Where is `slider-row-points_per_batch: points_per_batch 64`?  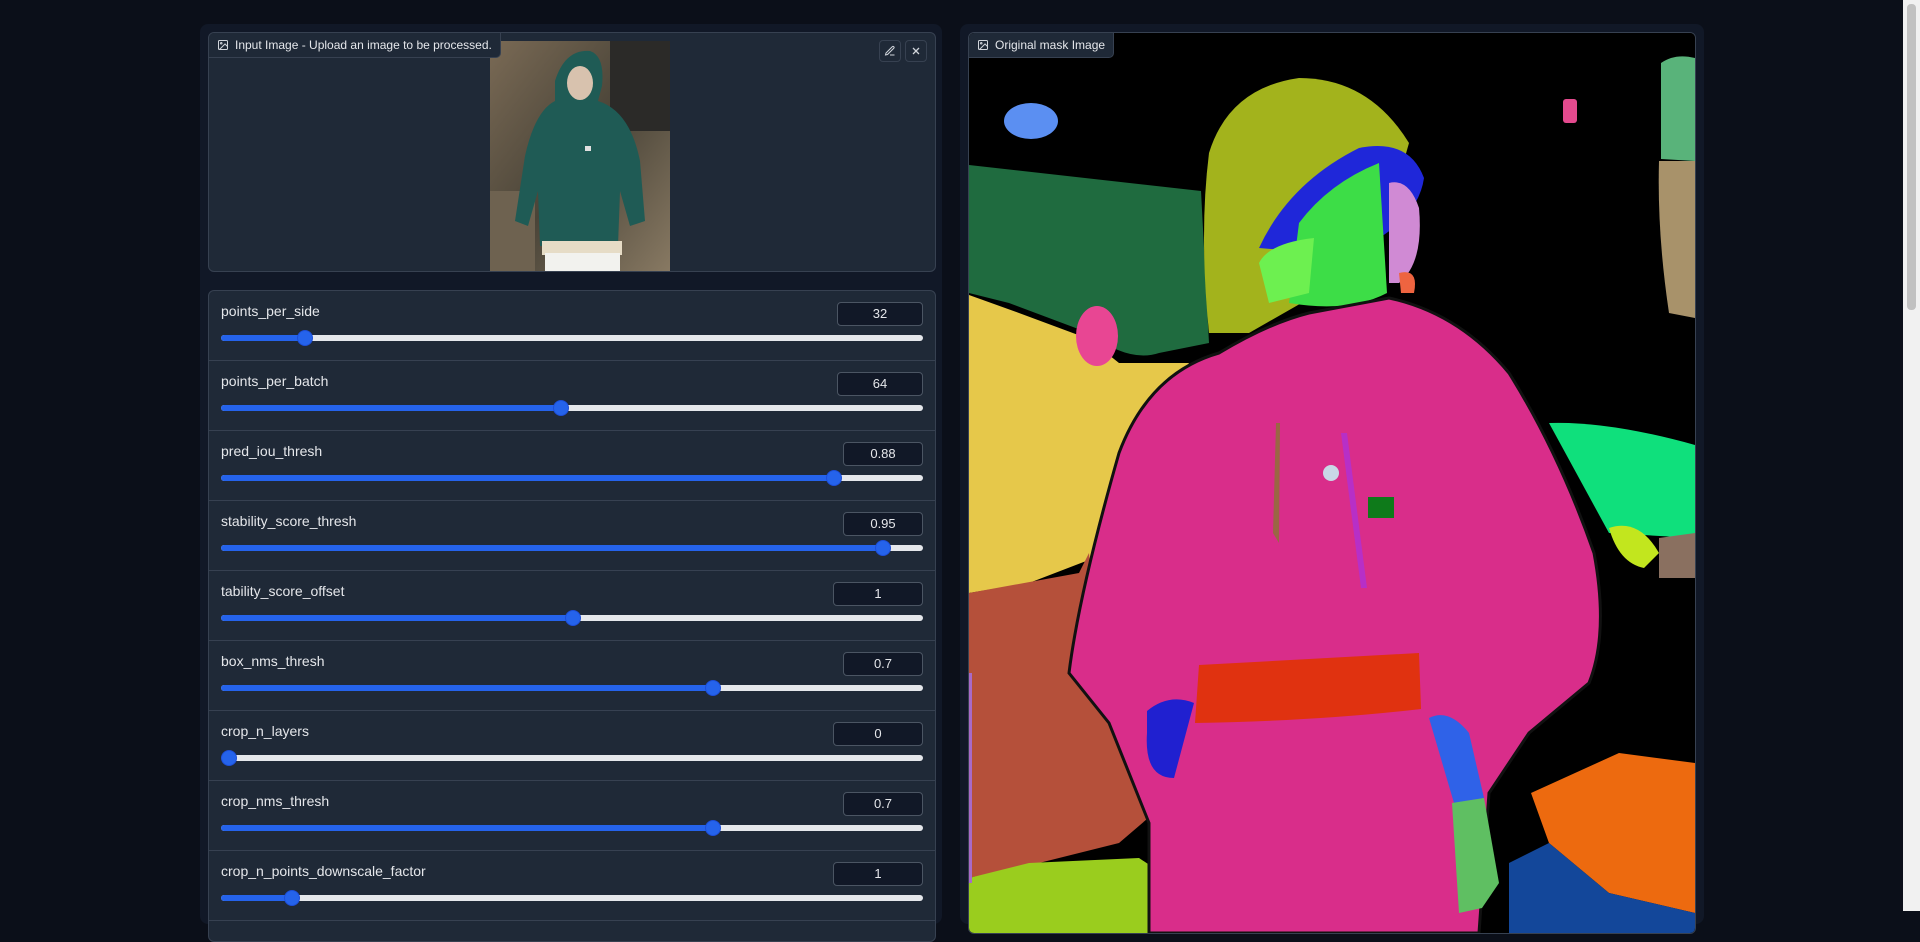
slider-row-points_per_batch: points_per_batch 64 is located at coordinates (572, 396).